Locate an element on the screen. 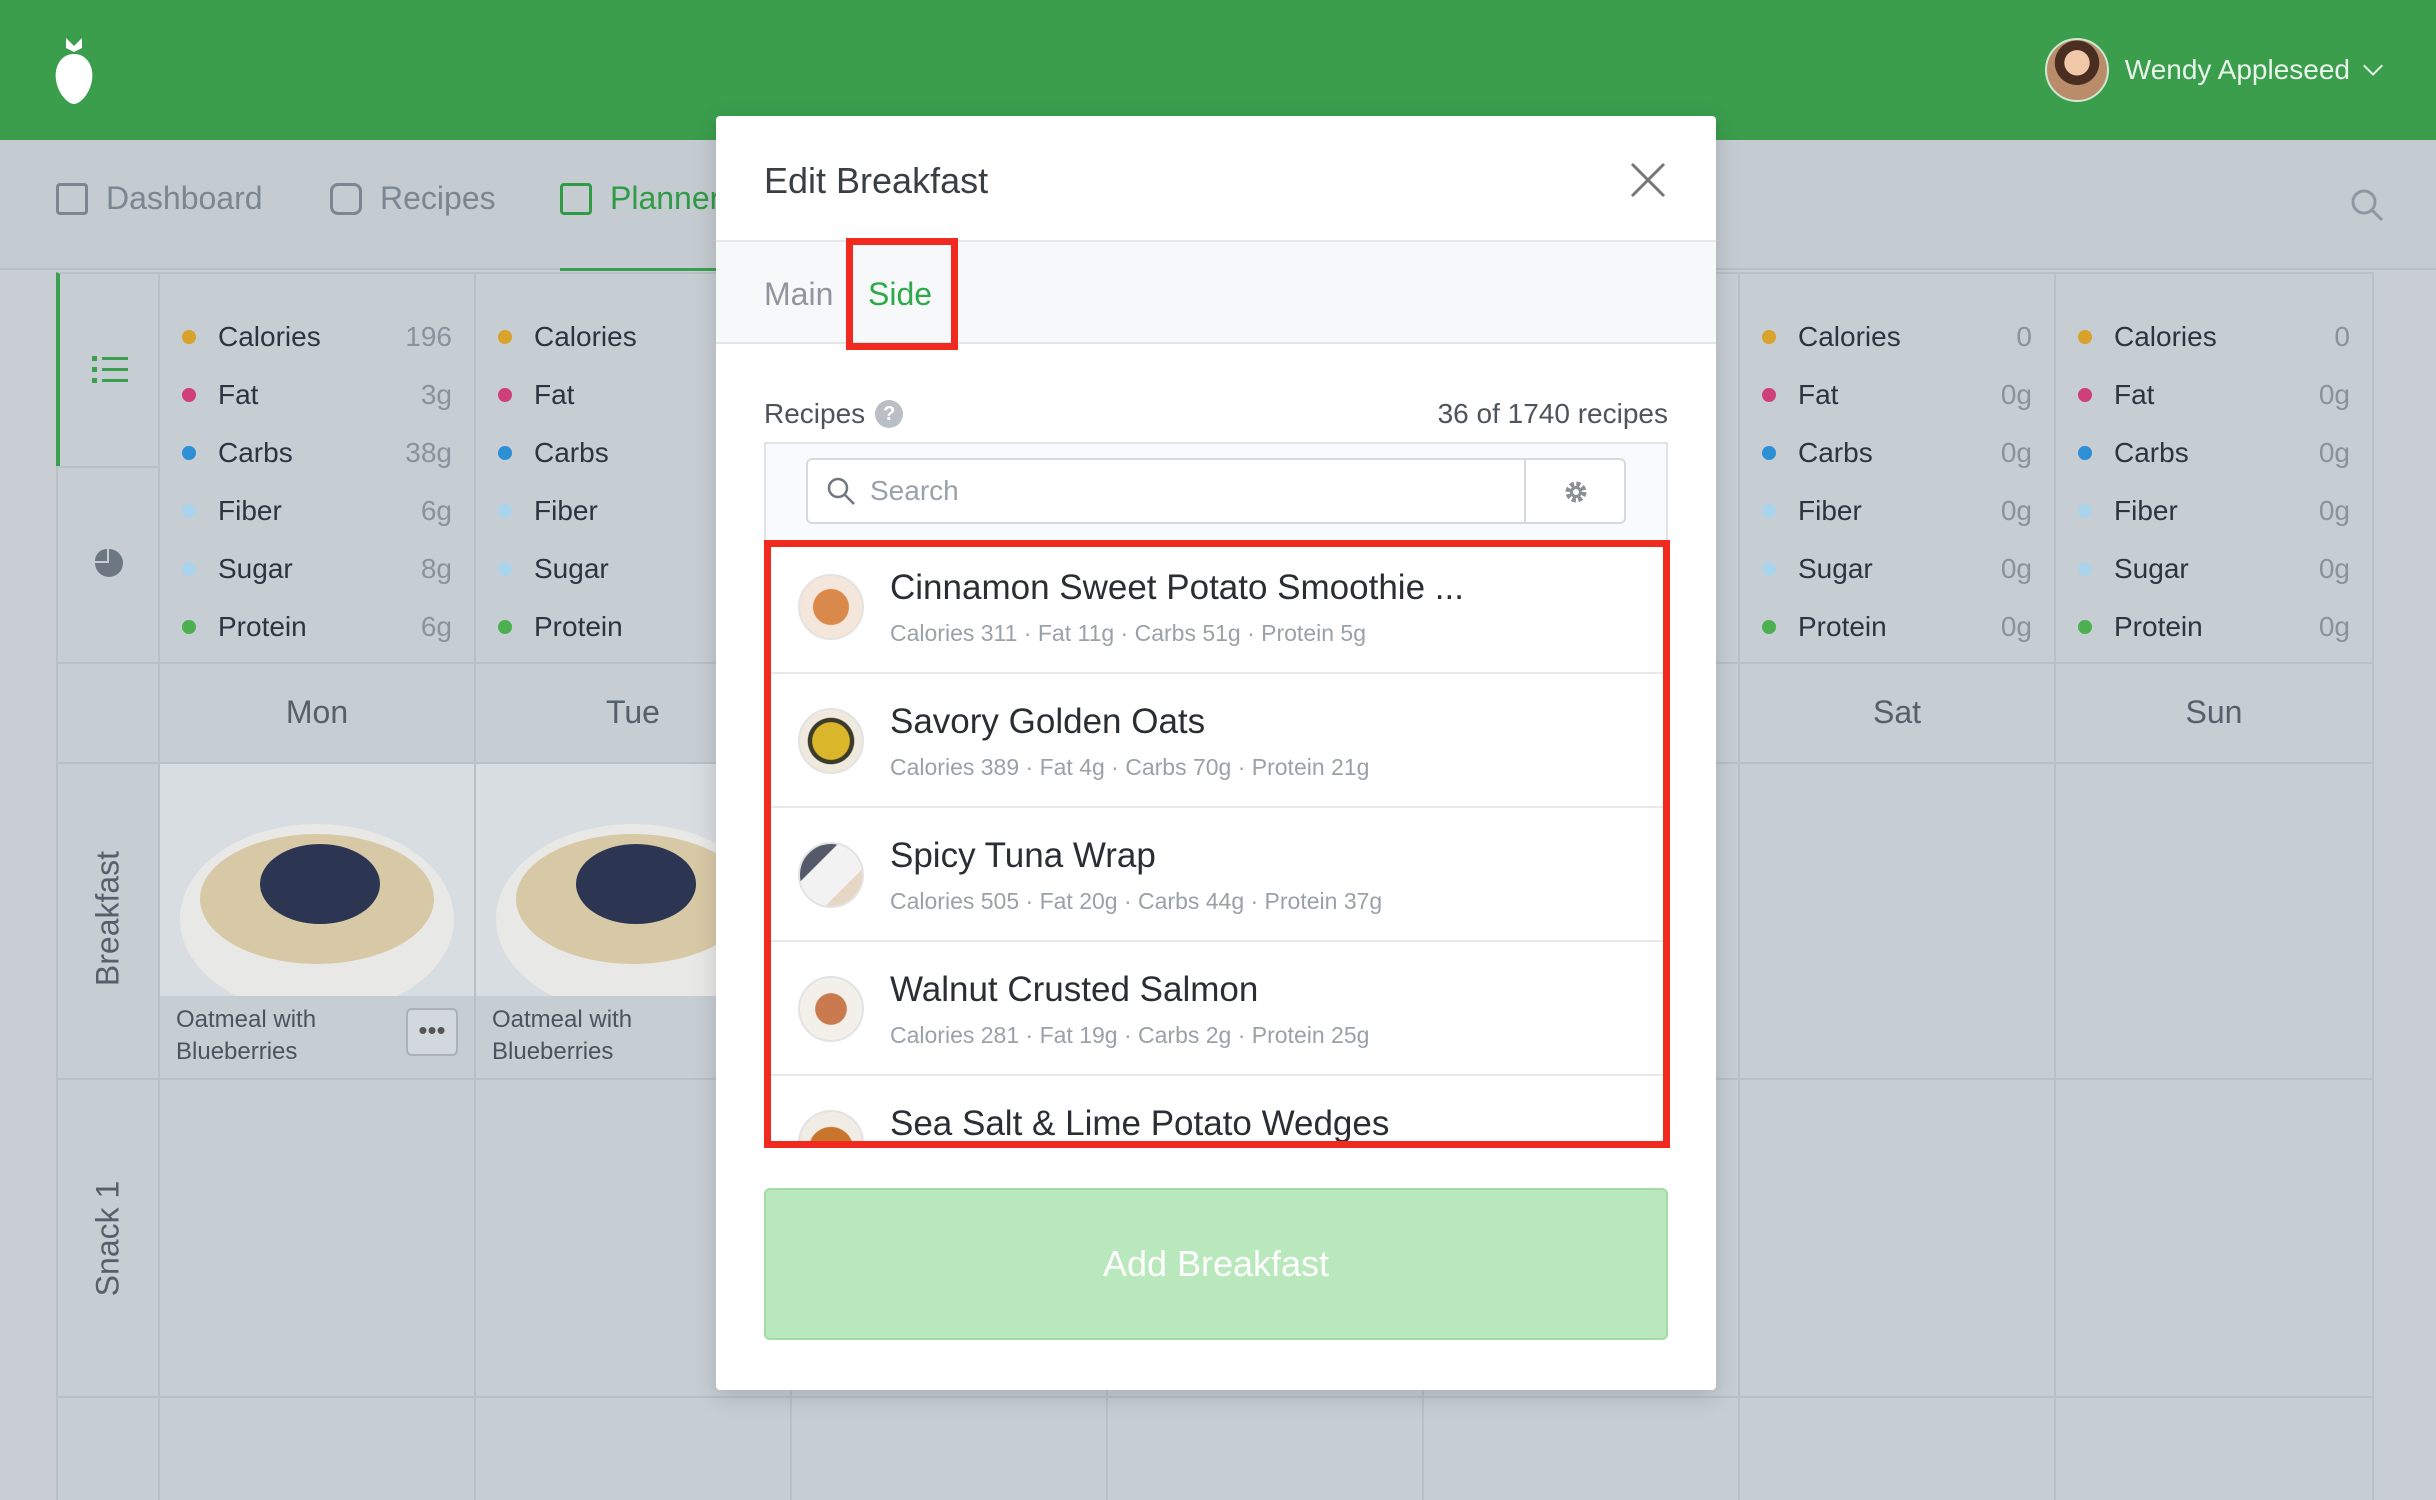 The image size is (2436, 1500). meal-slot-sat-breakfast is located at coordinates (1897, 921).